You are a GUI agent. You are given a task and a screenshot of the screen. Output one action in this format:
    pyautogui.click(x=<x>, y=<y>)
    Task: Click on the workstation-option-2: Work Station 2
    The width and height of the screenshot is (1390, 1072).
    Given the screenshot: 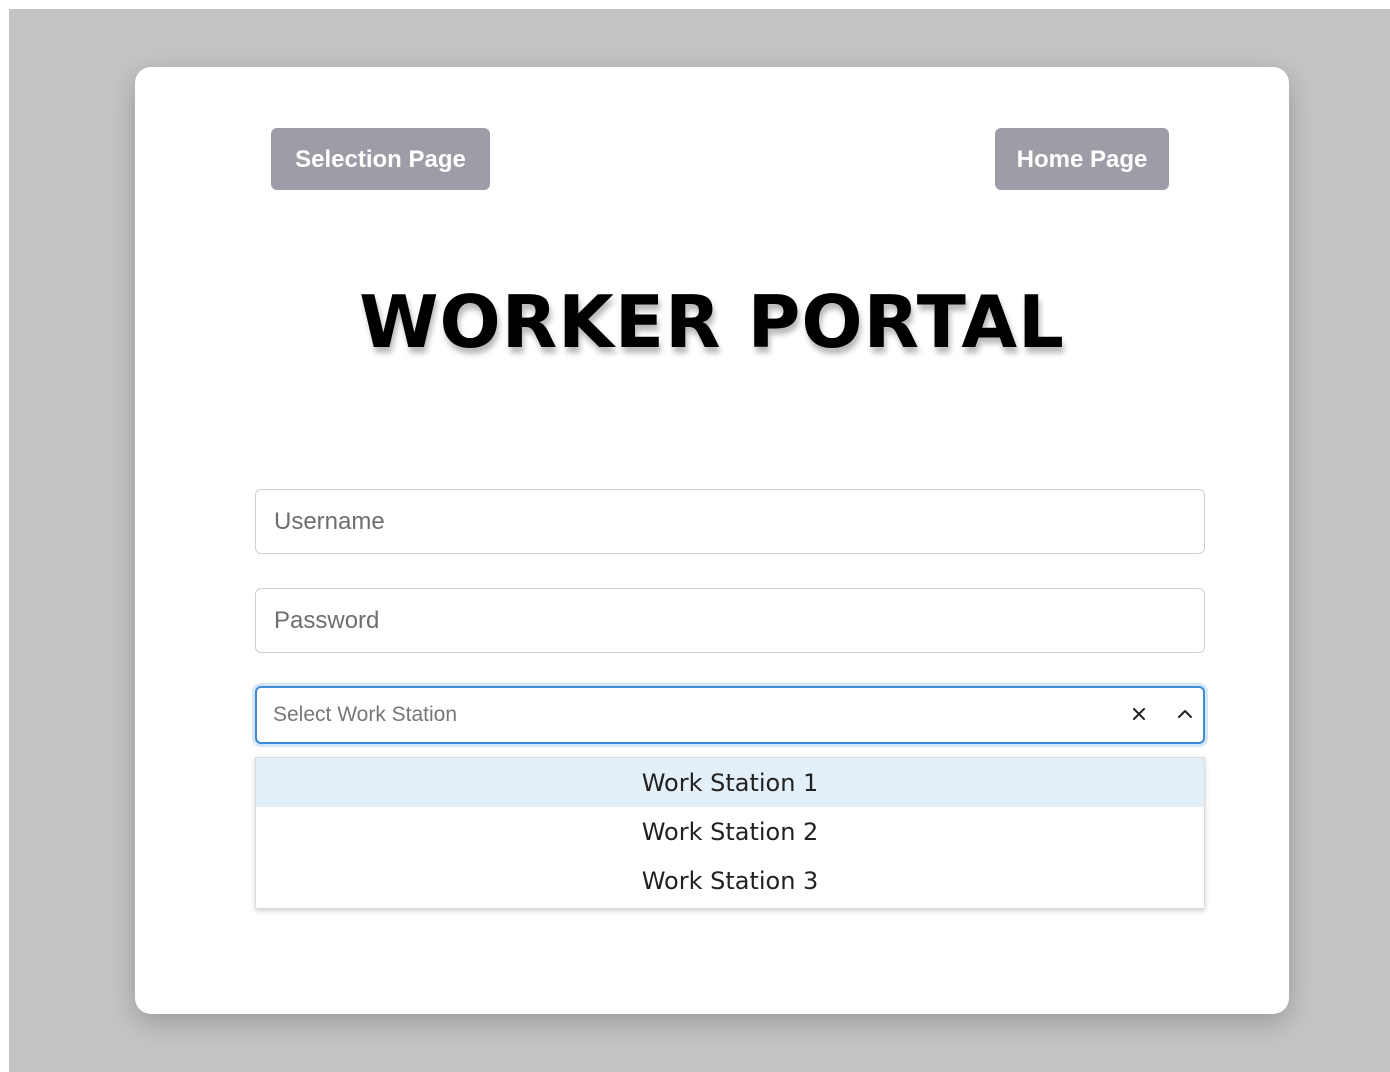 What is the action you would take?
    pyautogui.click(x=730, y=831)
    